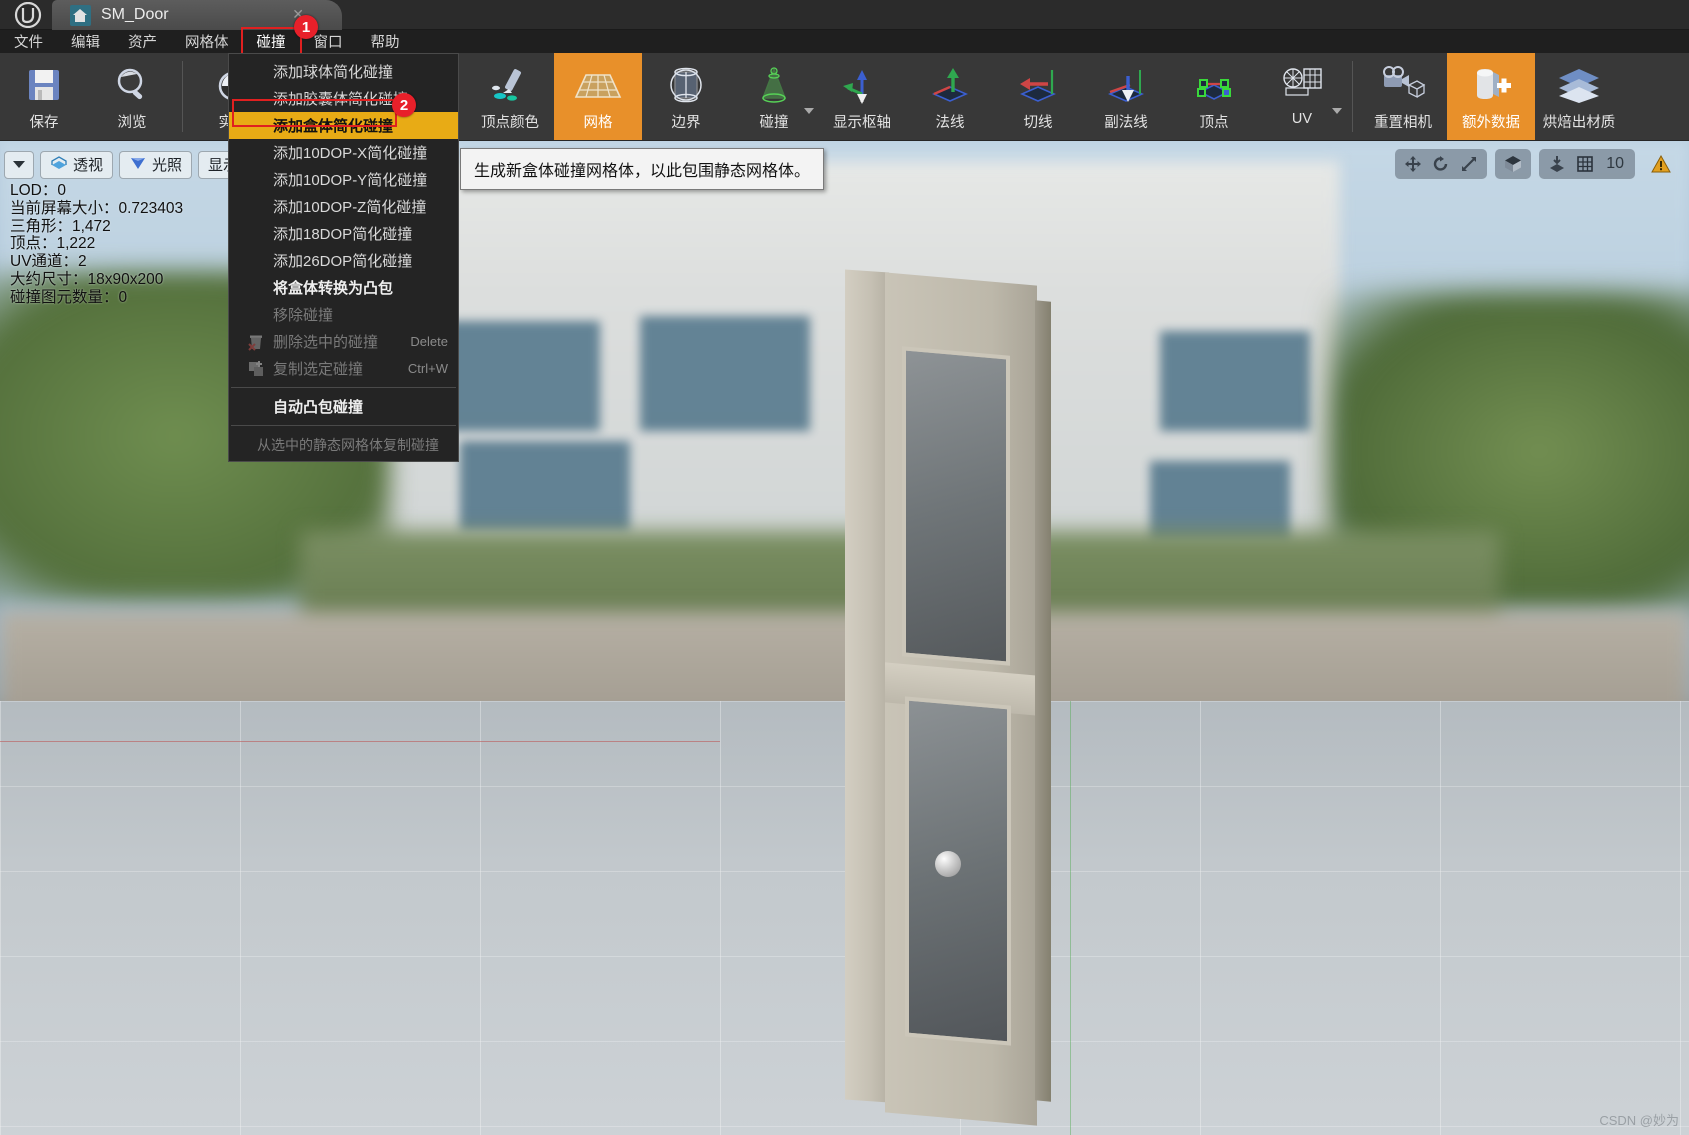  Describe the element at coordinates (1661, 164) in the screenshot. I see `warning-triangle-icon` at that location.